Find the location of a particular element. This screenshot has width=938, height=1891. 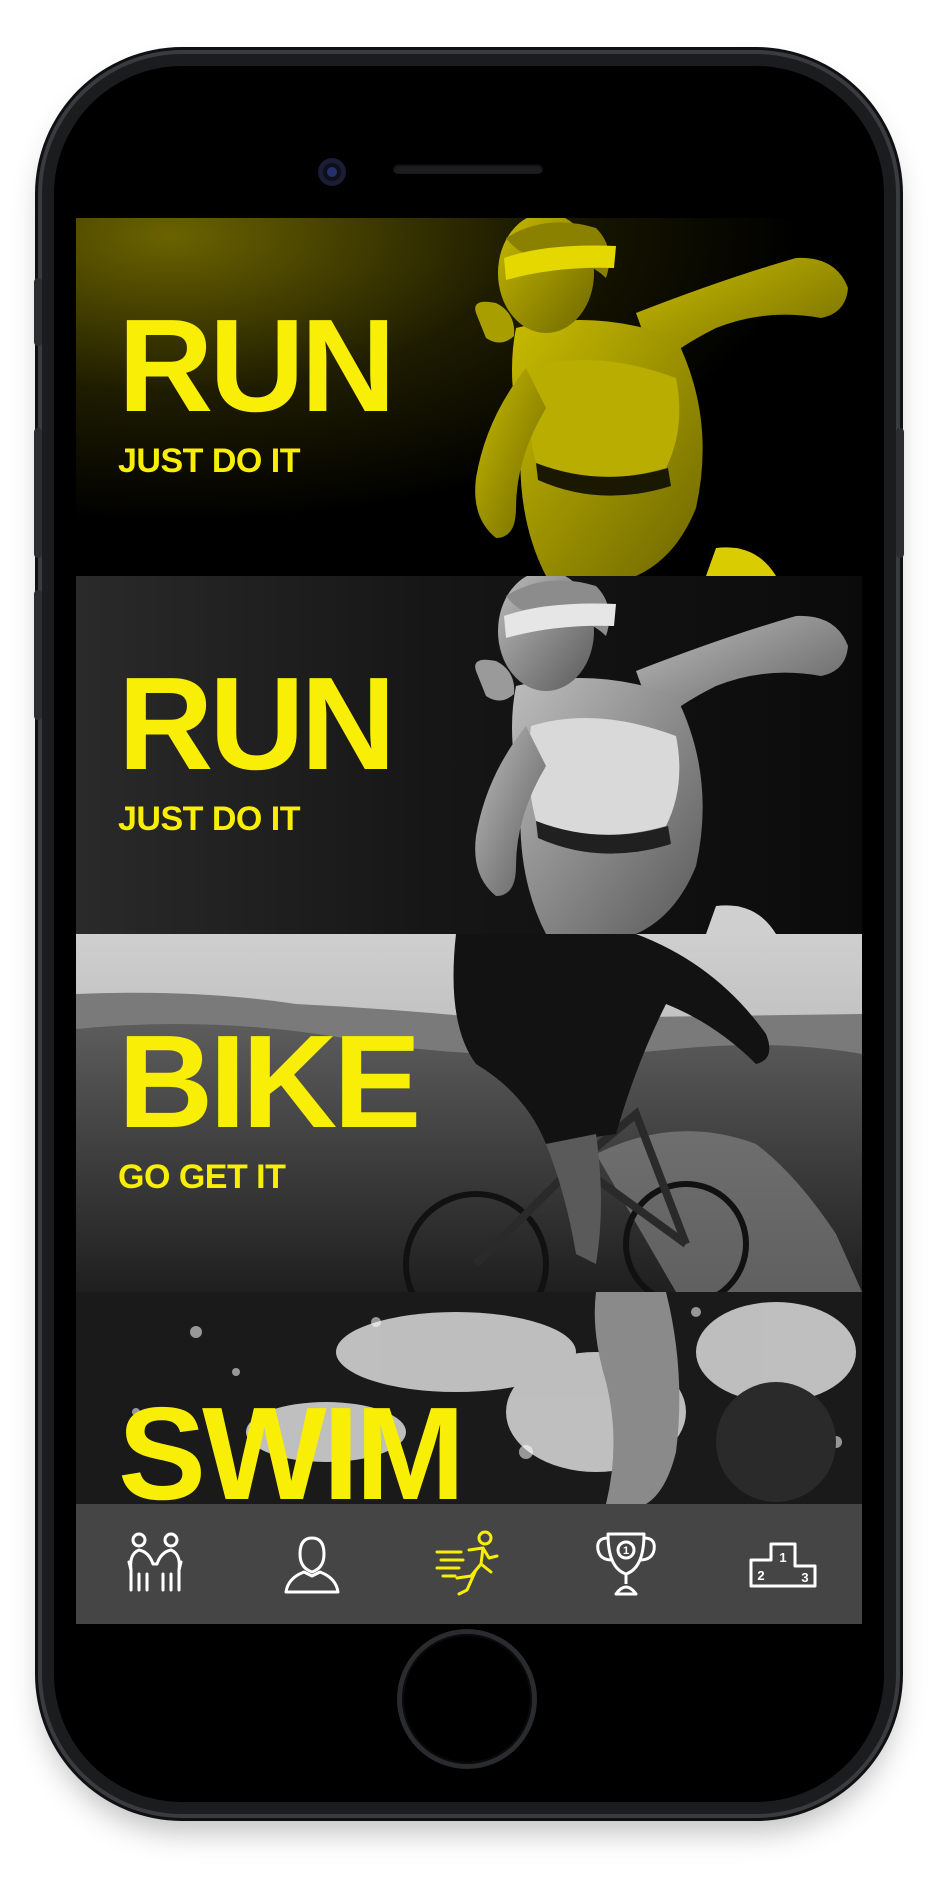

runner-icon is located at coordinates (467, 1563).